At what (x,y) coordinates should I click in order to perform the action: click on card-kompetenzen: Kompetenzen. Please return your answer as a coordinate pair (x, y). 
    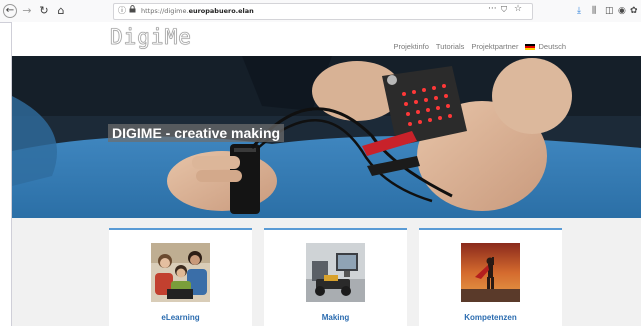
    Looking at the image, I should click on (490, 278).